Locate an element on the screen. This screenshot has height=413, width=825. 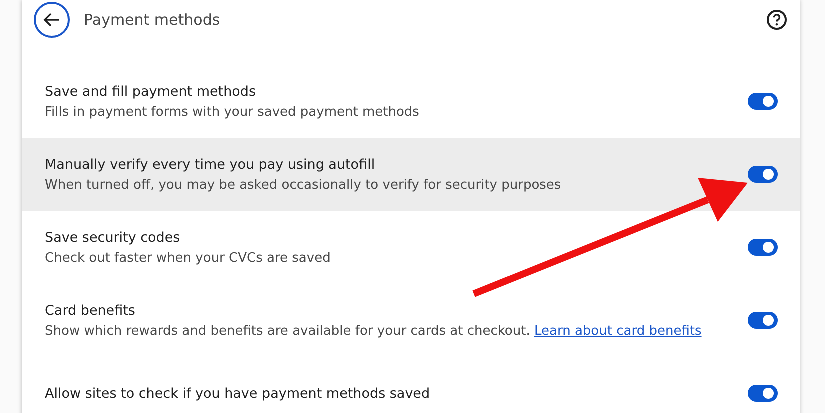
setting-title: Save security codes is located at coordinates (113, 238).